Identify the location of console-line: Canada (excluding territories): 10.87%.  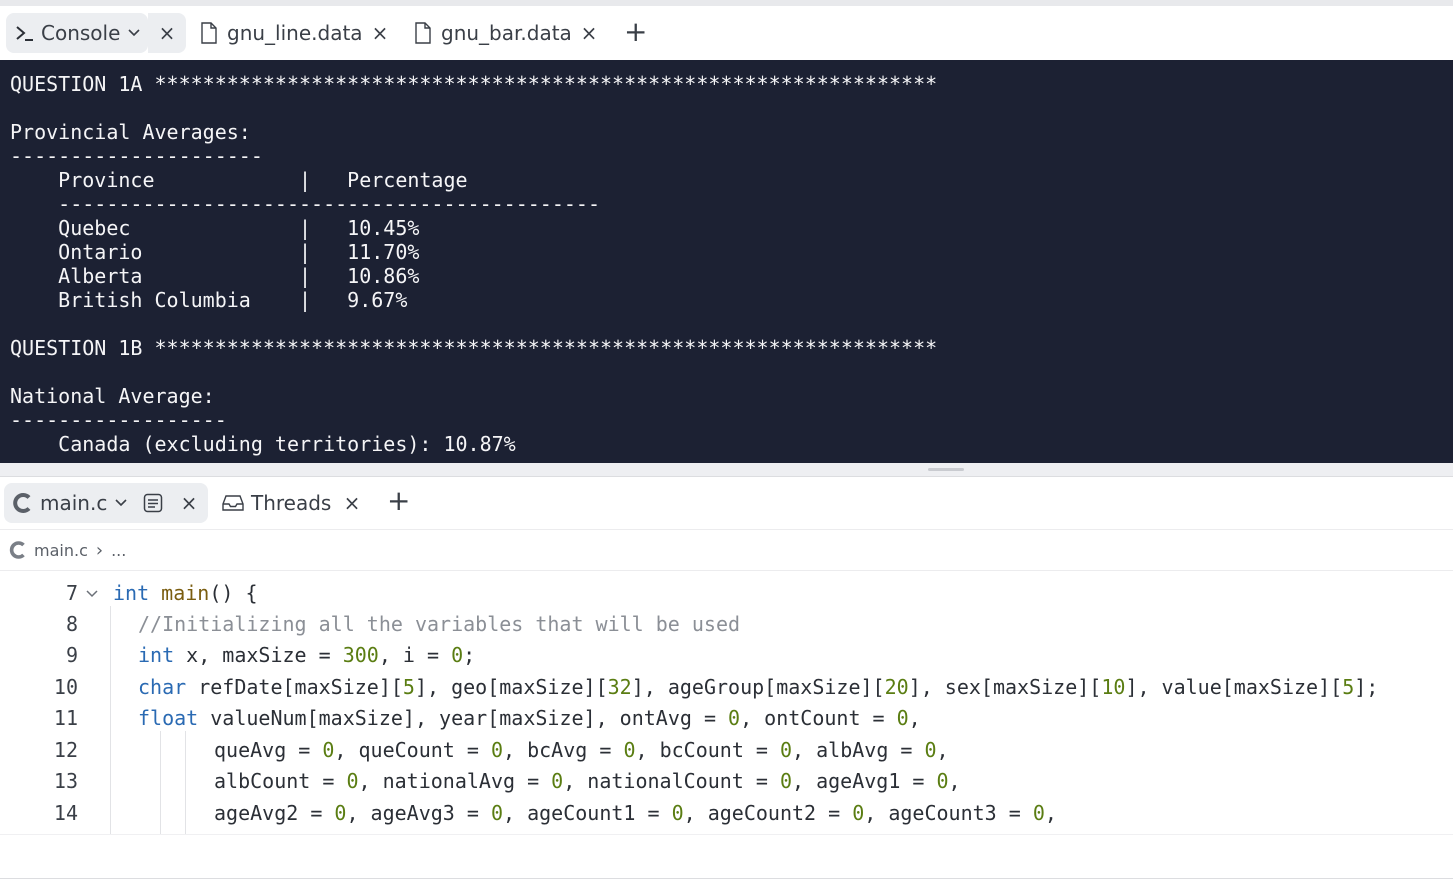
(263, 444).